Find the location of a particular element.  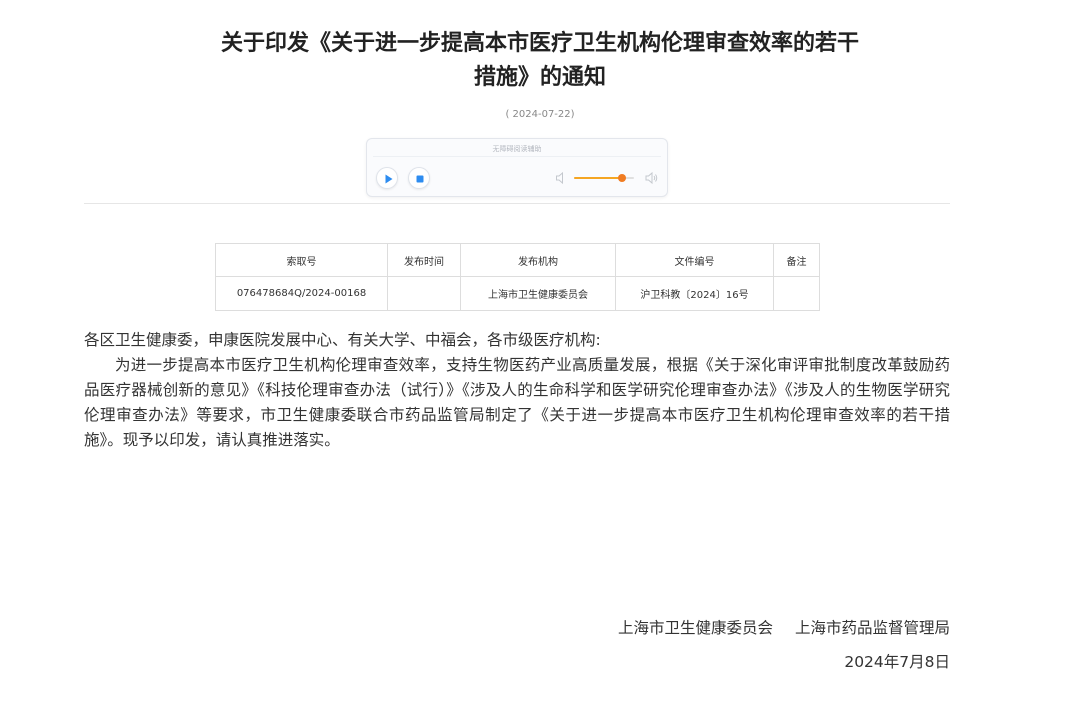

volume-high-icon is located at coordinates (652, 178).